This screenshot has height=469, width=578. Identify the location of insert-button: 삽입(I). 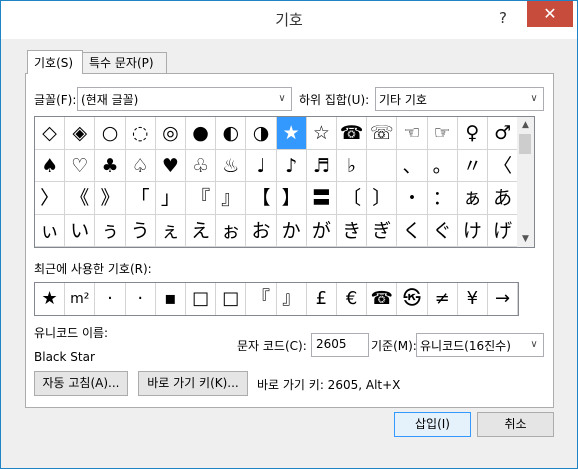
(432, 424).